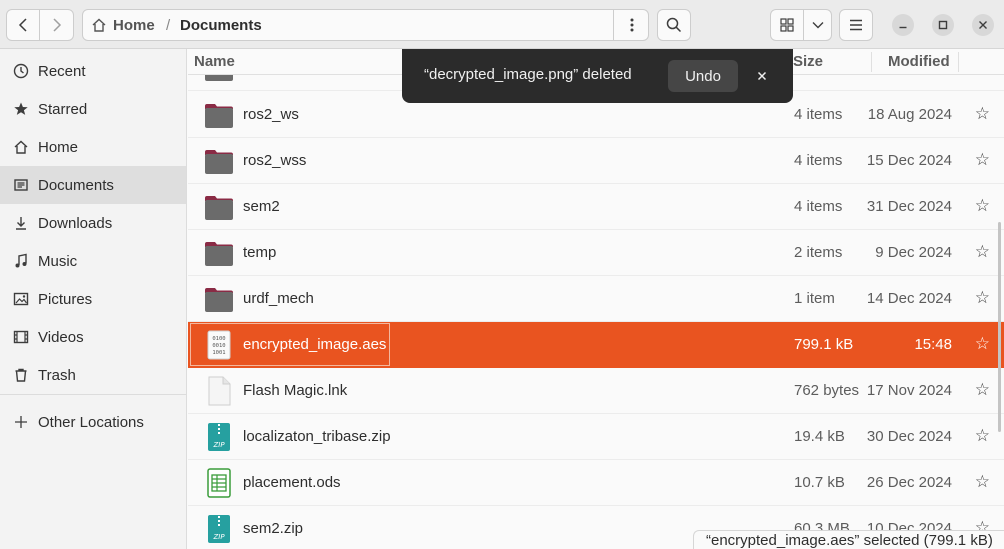 Image resolution: width=1004 pixels, height=549 pixels. What do you see at coordinates (596, 207) in the screenshot?
I see `table-row: sem2 4 items 31 Dec 2024 ☆` at bounding box center [596, 207].